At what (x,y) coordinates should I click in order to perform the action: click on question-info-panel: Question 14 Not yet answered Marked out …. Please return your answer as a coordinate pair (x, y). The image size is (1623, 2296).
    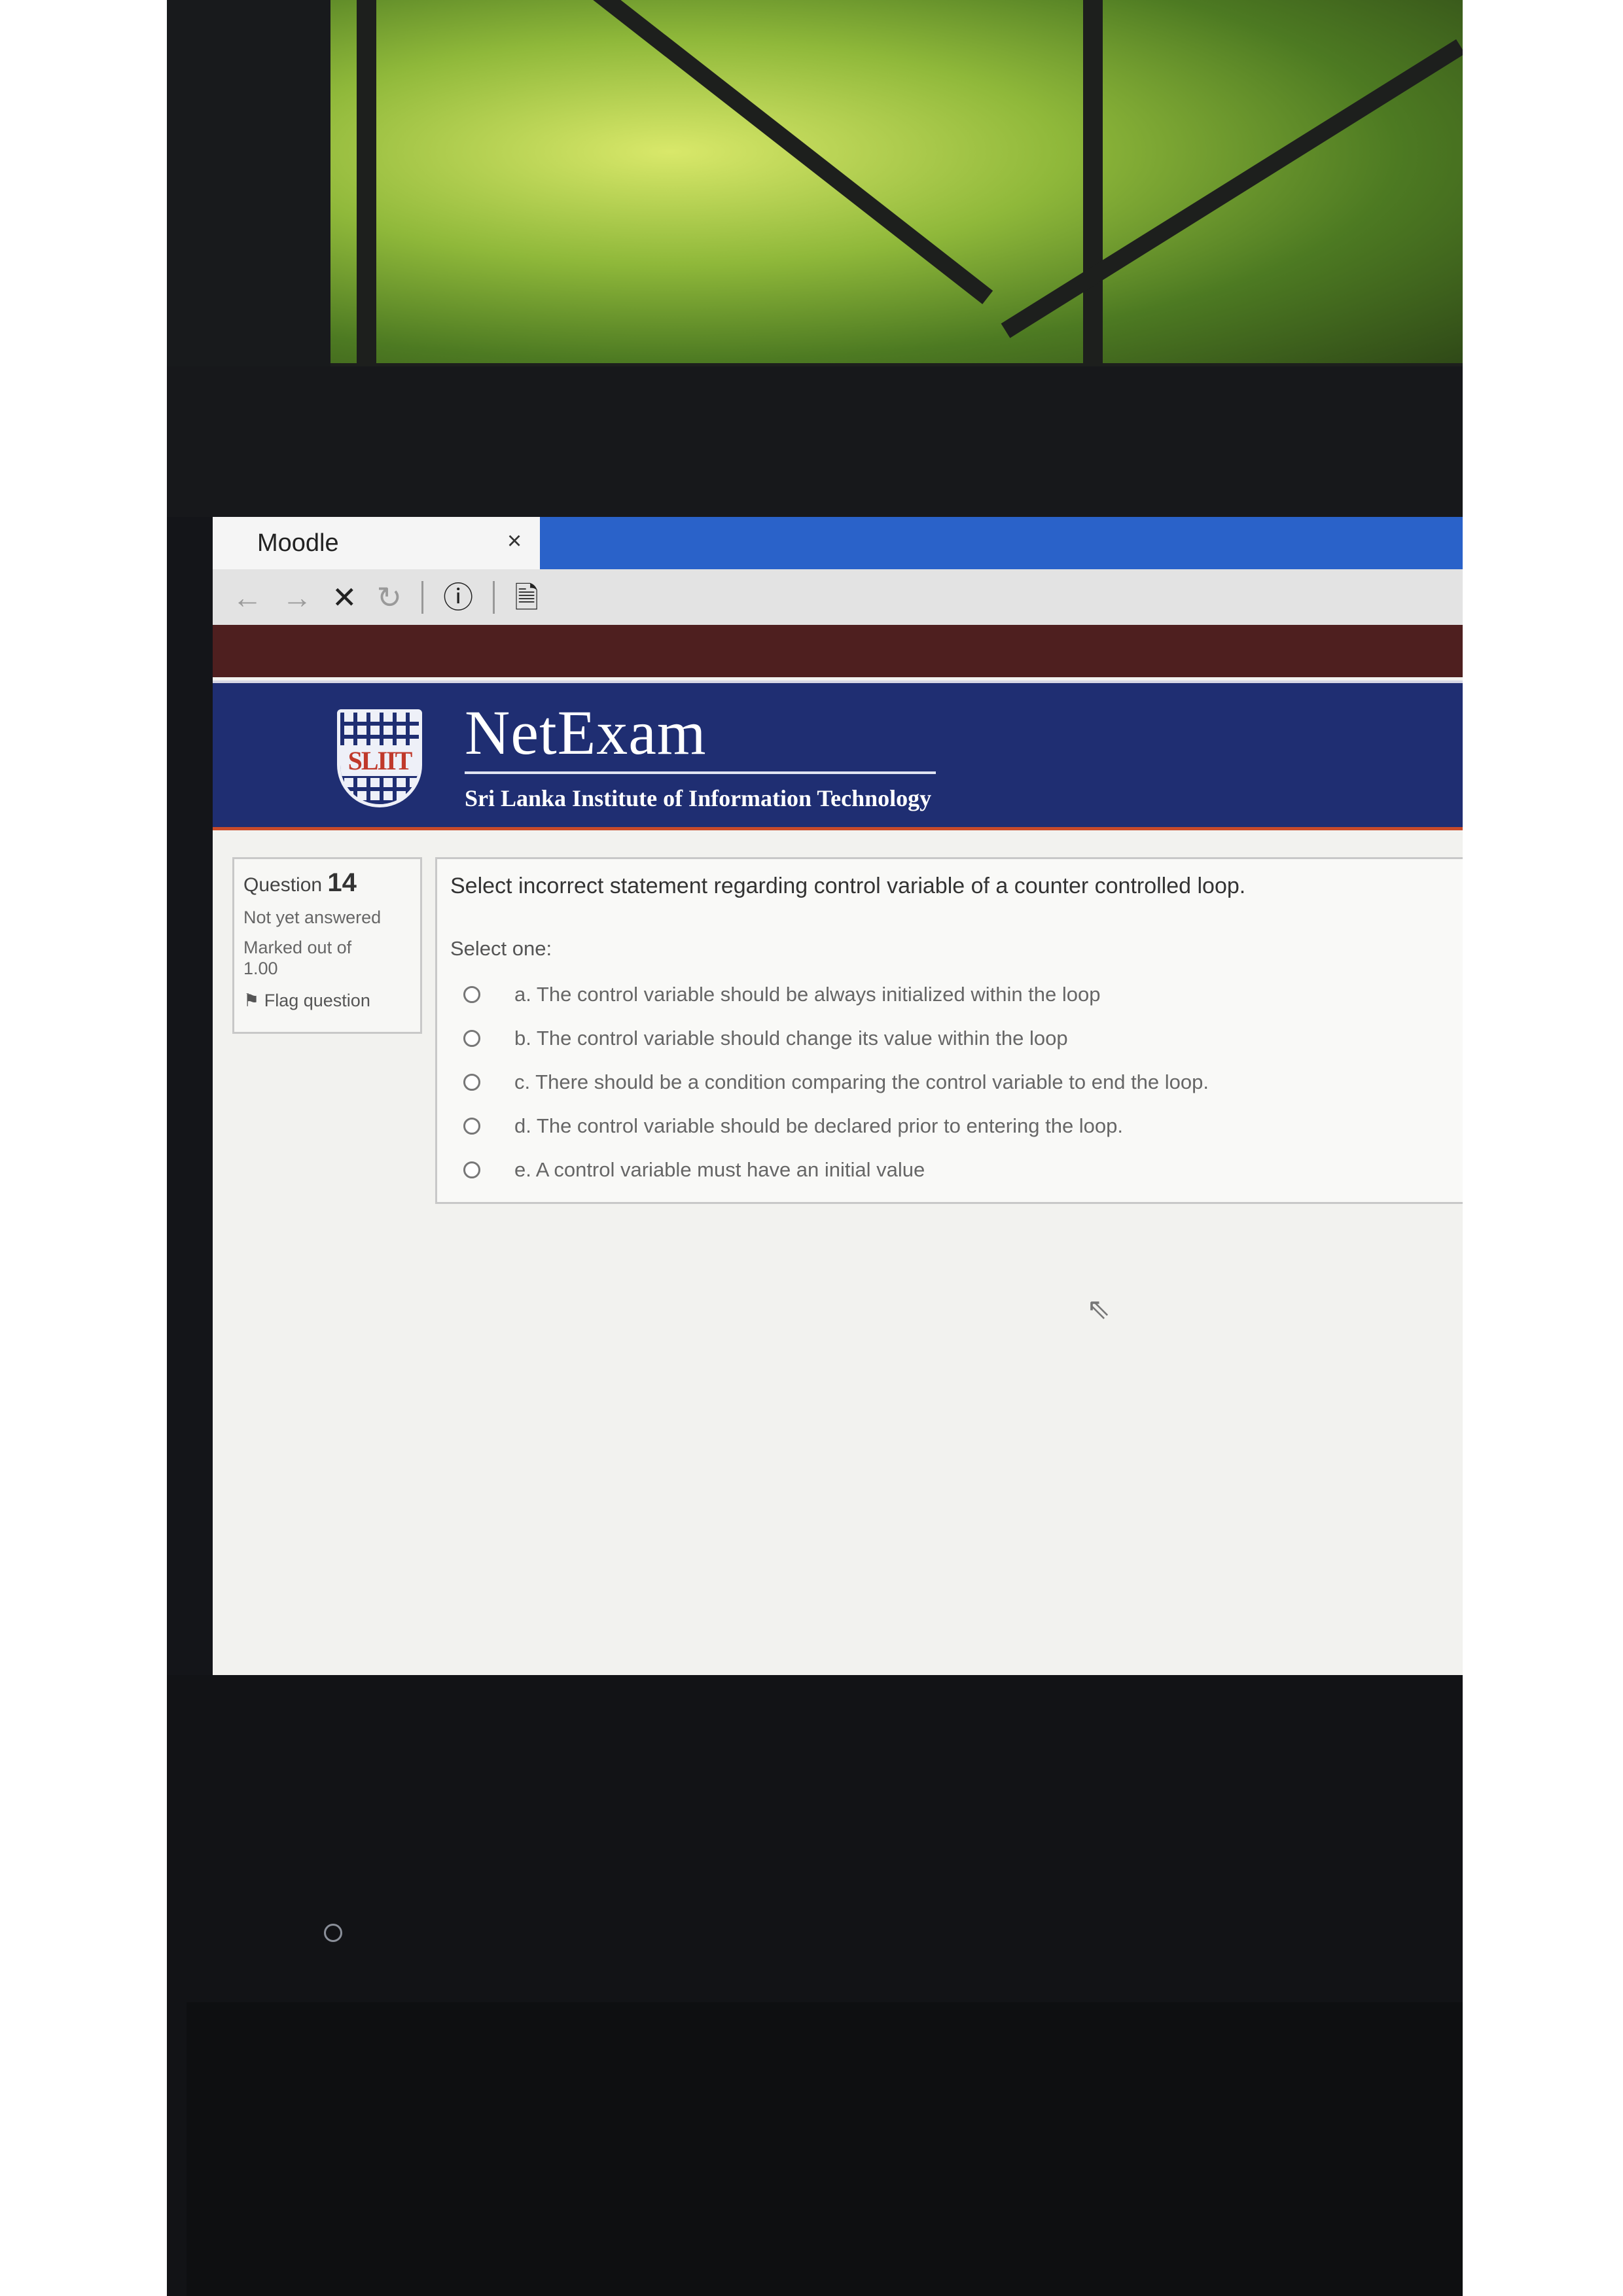
    Looking at the image, I should click on (327, 946).